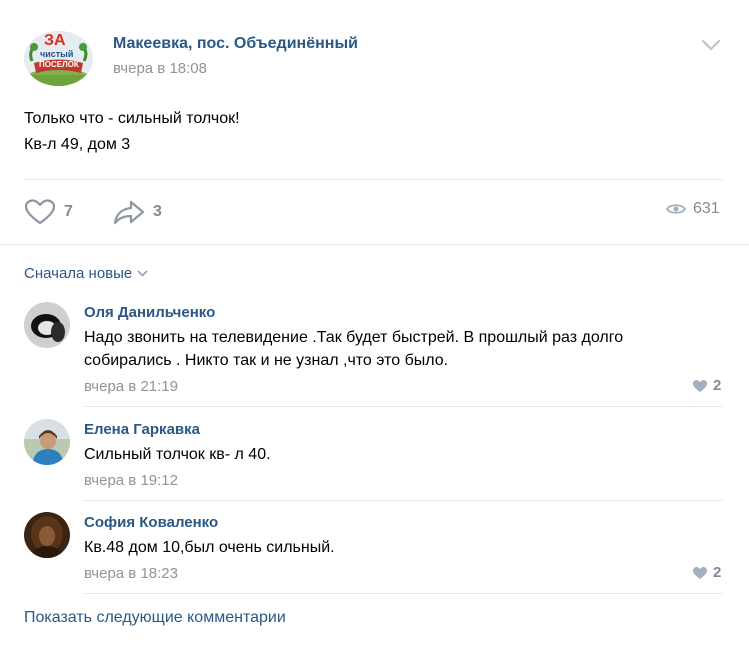  What do you see at coordinates (177, 454) in the screenshot?
I see `comment-text-line: Сильный толчок кв- л 40.` at bounding box center [177, 454].